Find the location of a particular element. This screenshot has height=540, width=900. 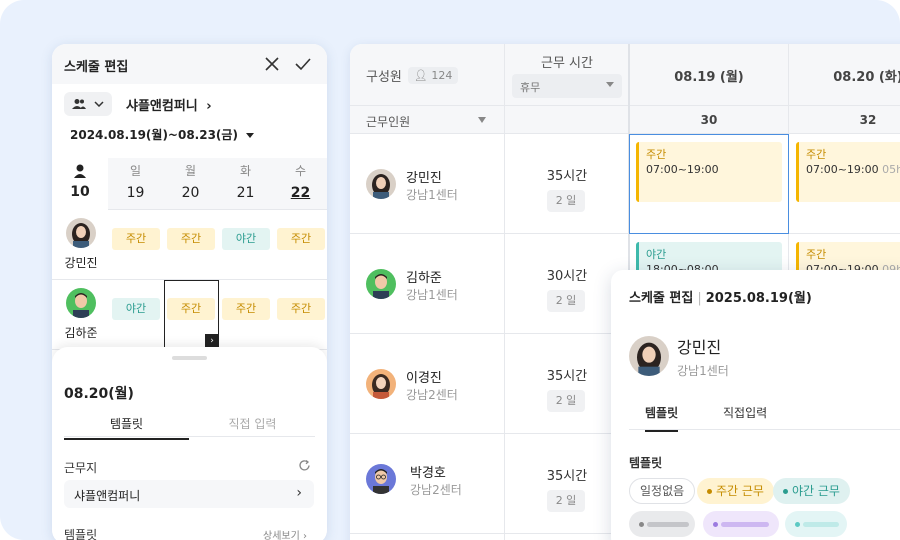

member-name: 강민진 is located at coordinates (424, 176).